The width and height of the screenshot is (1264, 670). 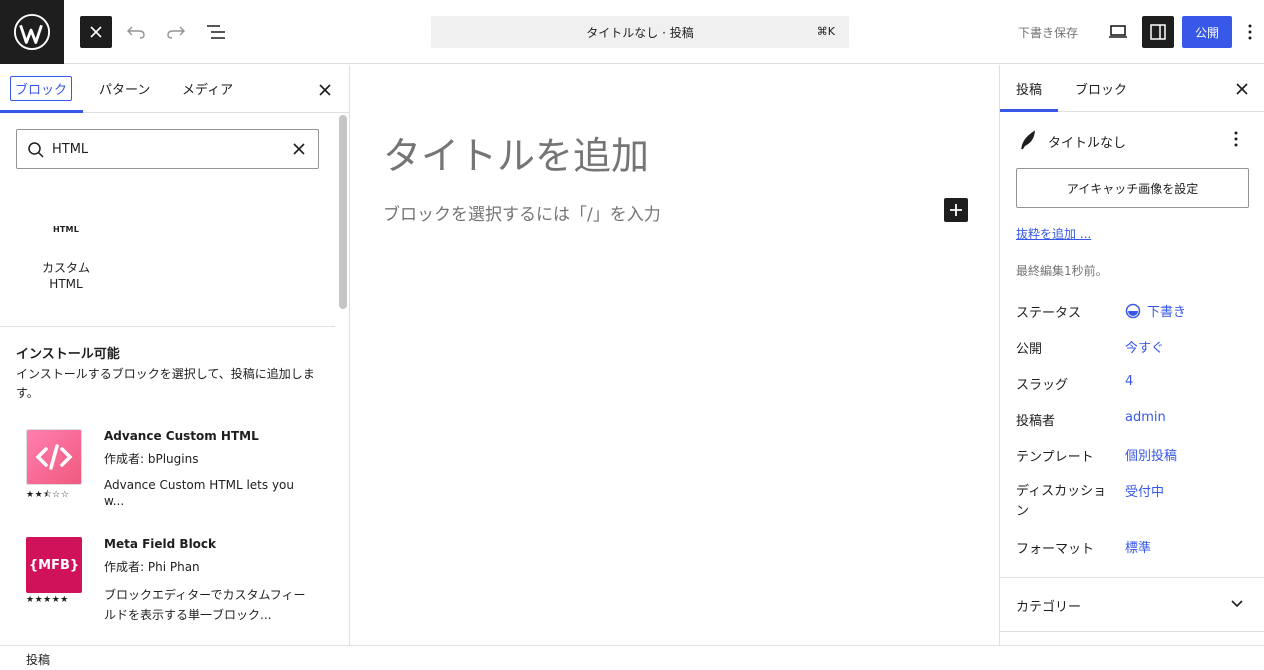 What do you see at coordinates (41, 88) in the screenshot?
I see `tab-blocks: ブロック` at bounding box center [41, 88].